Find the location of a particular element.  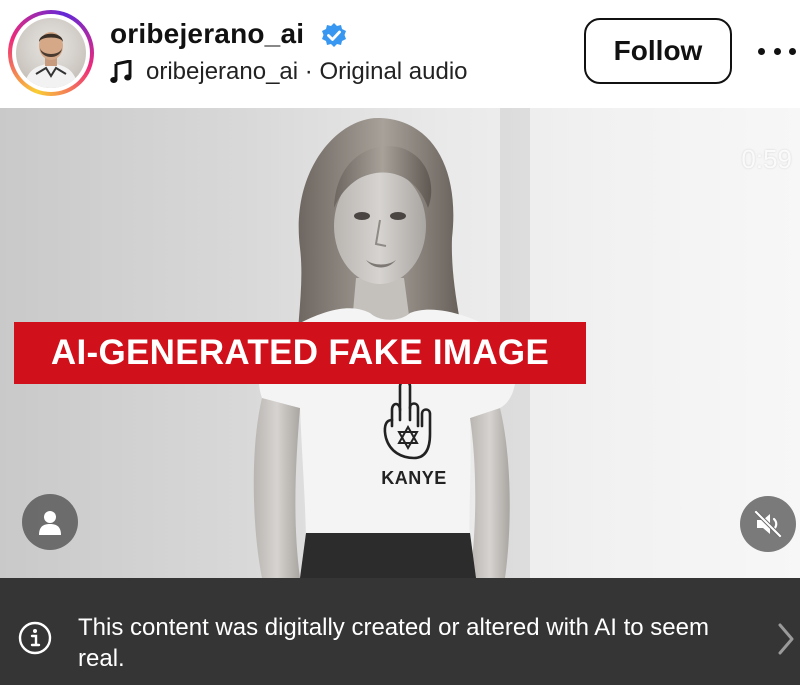

info-icon is located at coordinates (35, 638).